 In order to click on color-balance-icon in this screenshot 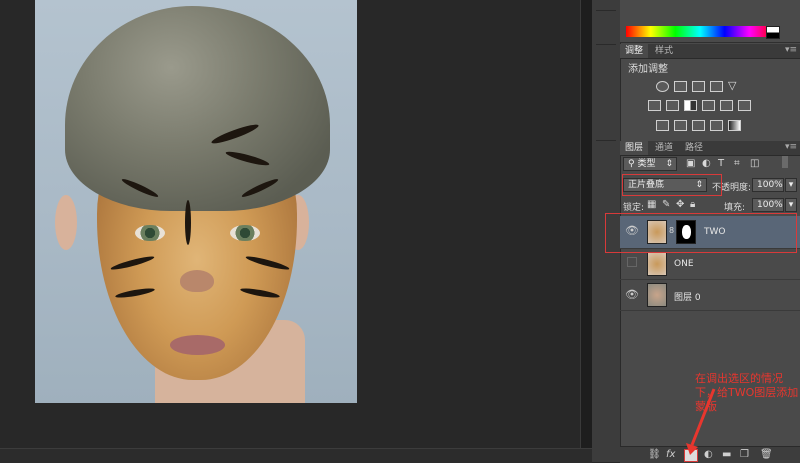, I will do `click(672, 105)`.